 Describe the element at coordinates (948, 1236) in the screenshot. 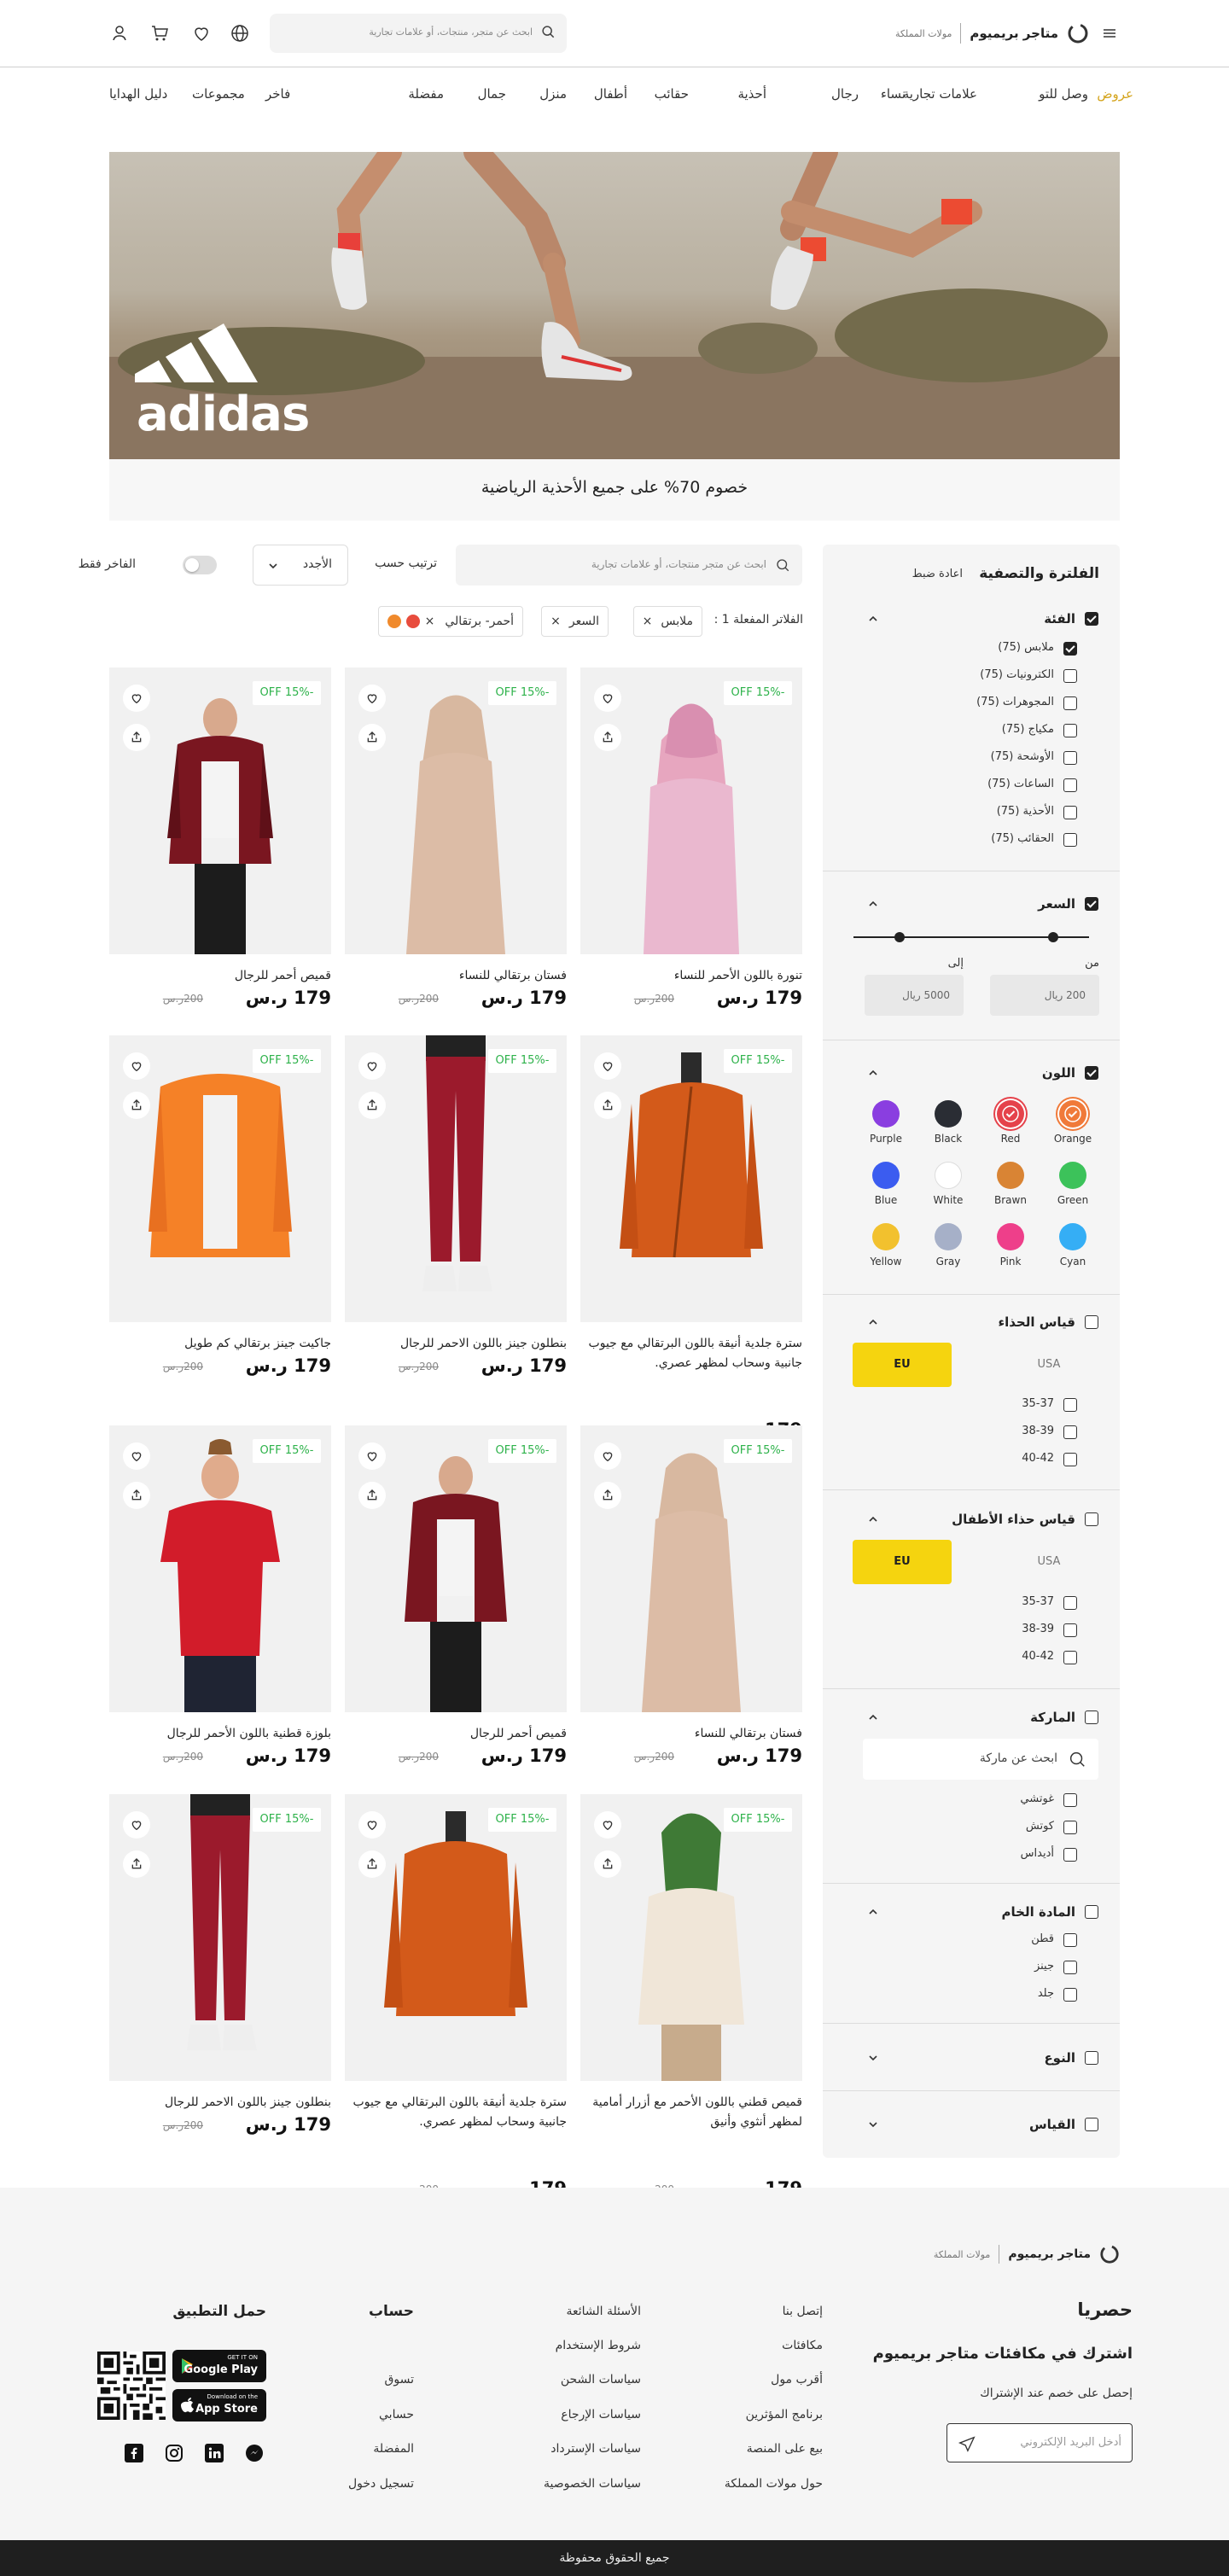

I see `color-swatch-gray` at that location.